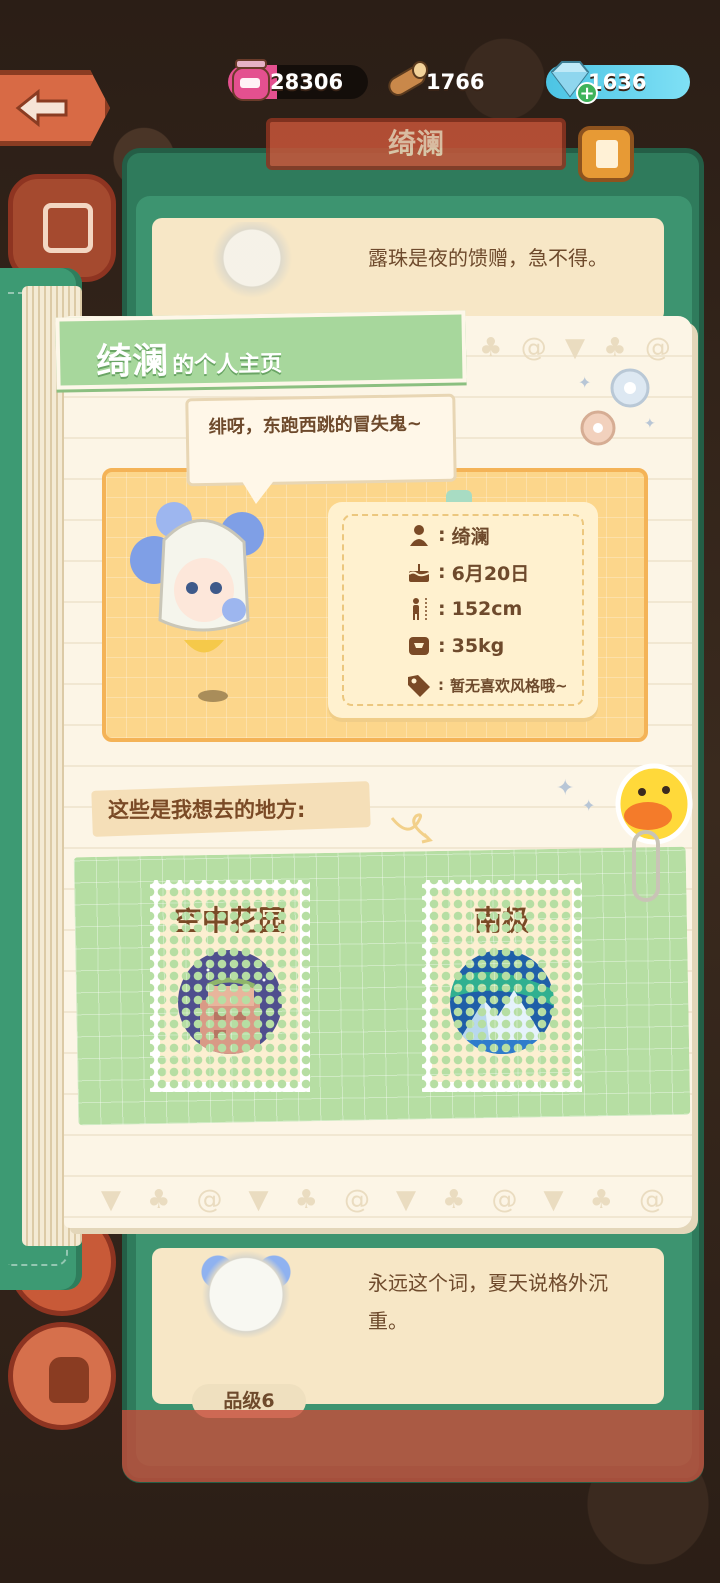 This screenshot has width=720, height=1583. Describe the element at coordinates (449, 80) in the screenshot. I see `wood-resource: 1766` at that location.